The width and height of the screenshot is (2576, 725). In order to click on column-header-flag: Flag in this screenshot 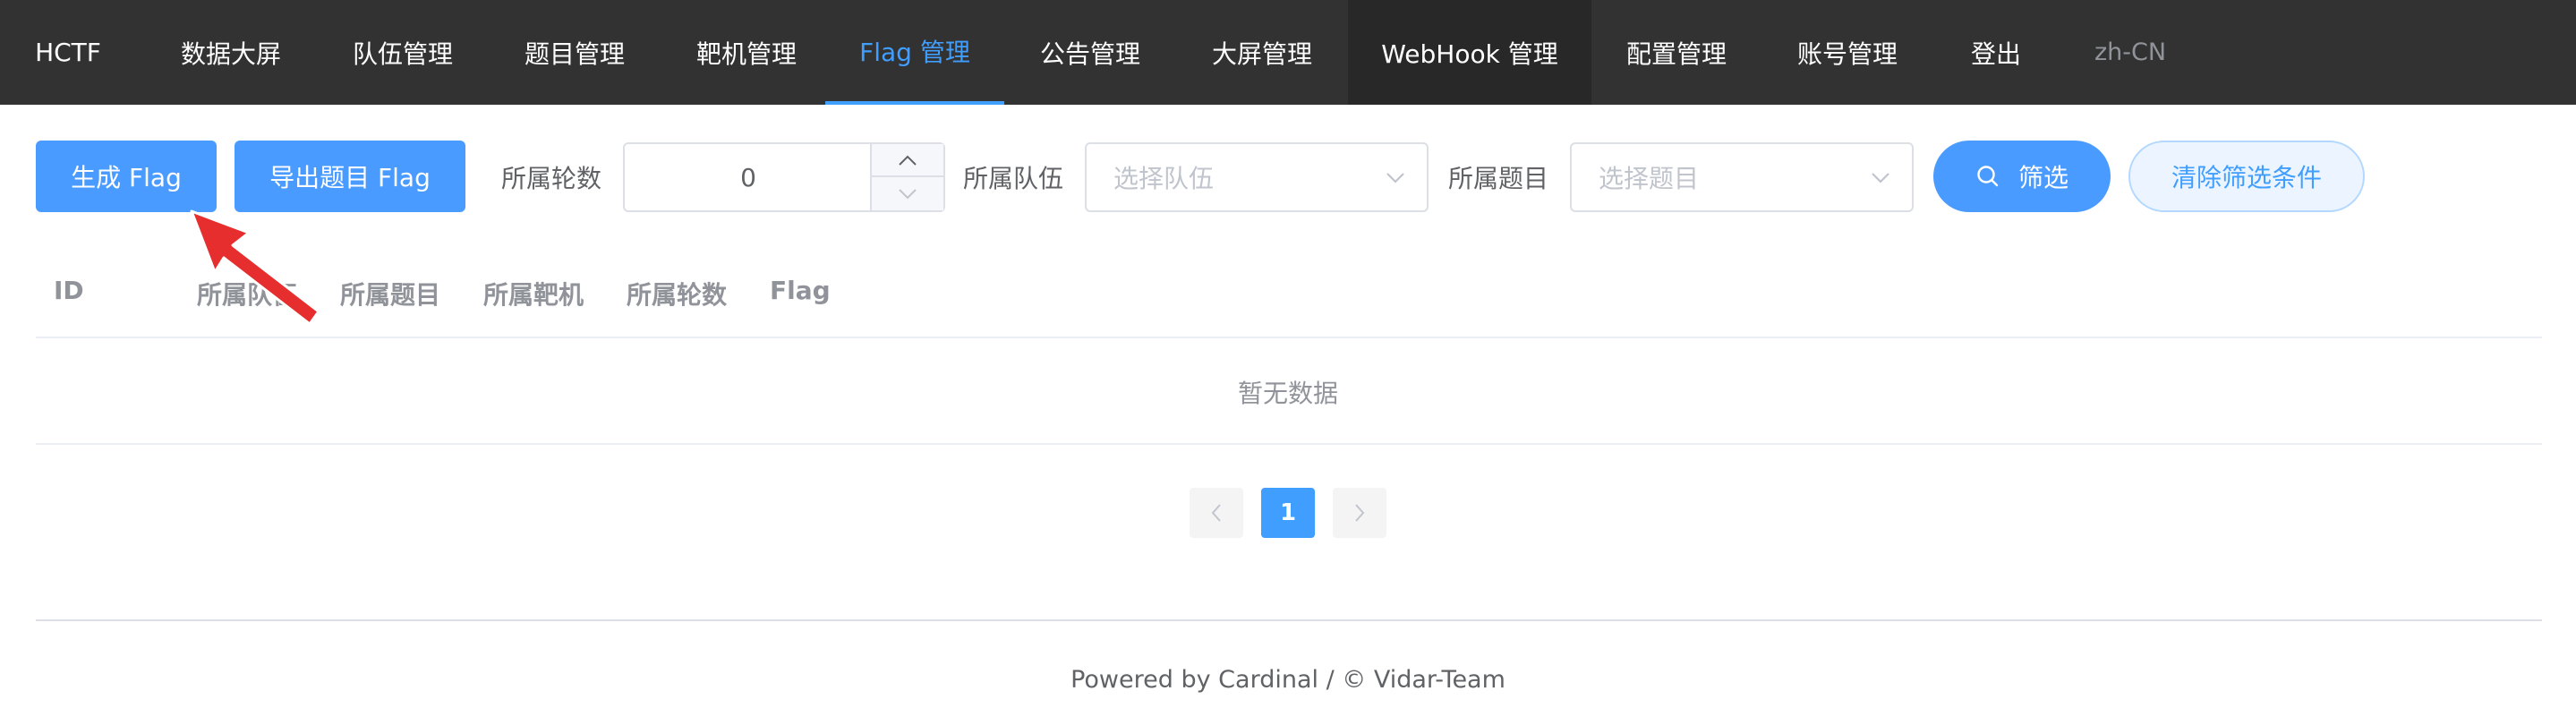, I will do `click(800, 293)`.